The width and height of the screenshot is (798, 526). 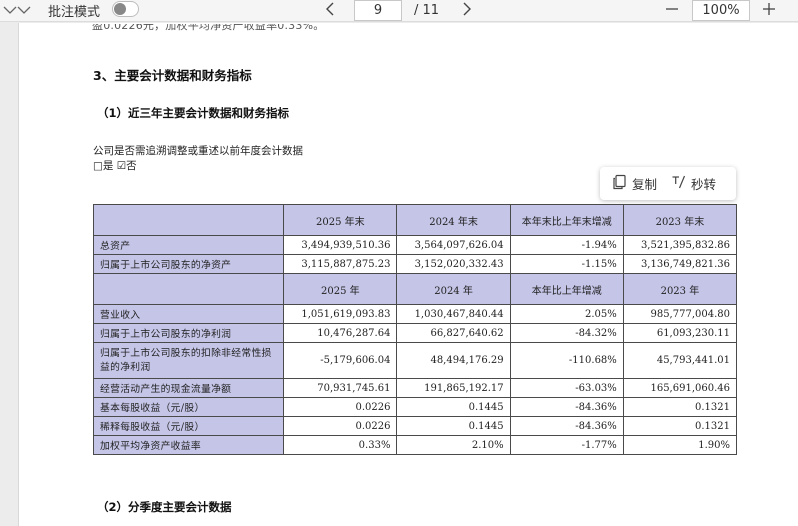 What do you see at coordinates (193, 113) in the screenshot?
I see `subsection-heading: （1）近三年主要会计数据和财务指标` at bounding box center [193, 113].